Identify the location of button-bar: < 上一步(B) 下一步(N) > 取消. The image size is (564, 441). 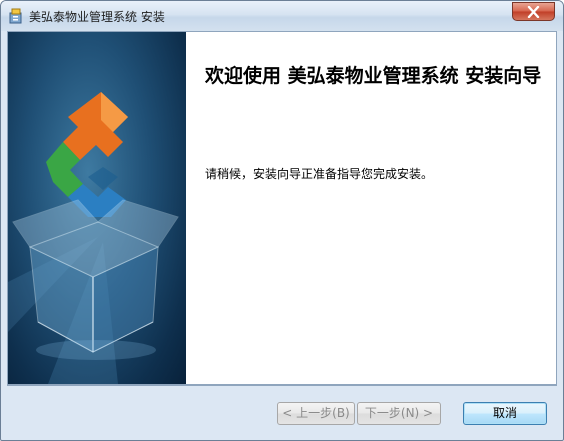
(282, 410).